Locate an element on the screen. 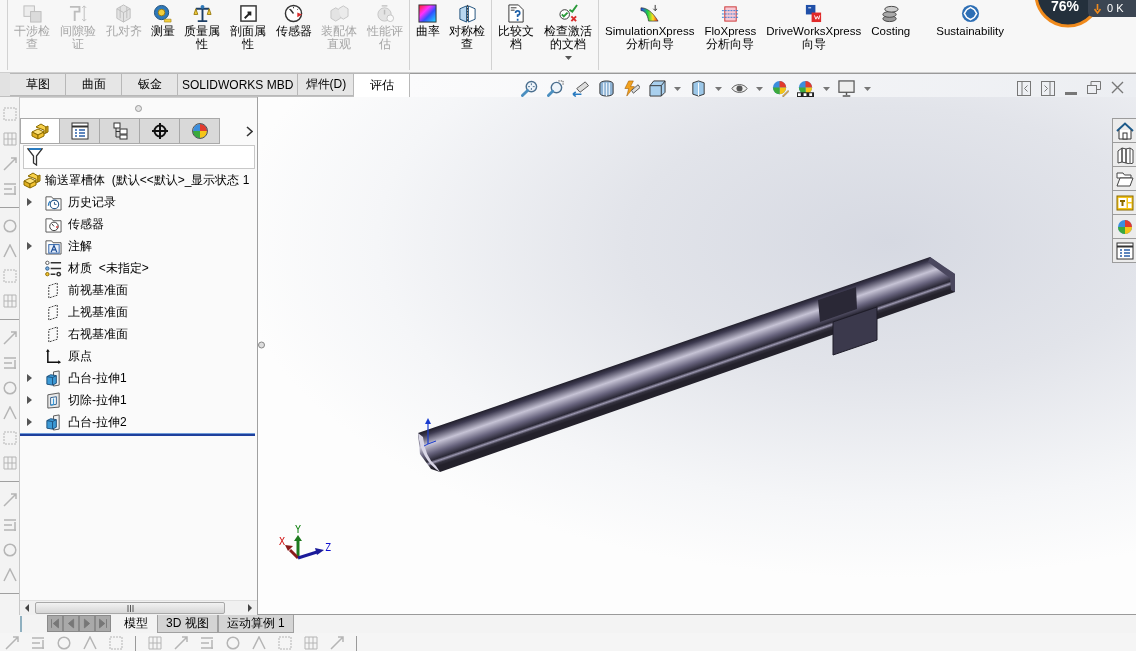  command-button: 检查激活的文档 is located at coordinates (568, 35).